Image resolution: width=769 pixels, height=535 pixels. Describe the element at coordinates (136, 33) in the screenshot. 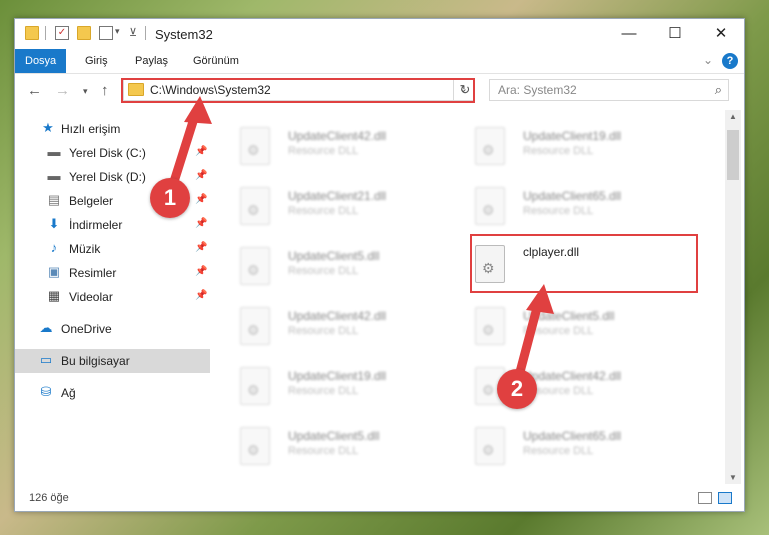

I see `customize-toolbar-icon: ⊻` at that location.